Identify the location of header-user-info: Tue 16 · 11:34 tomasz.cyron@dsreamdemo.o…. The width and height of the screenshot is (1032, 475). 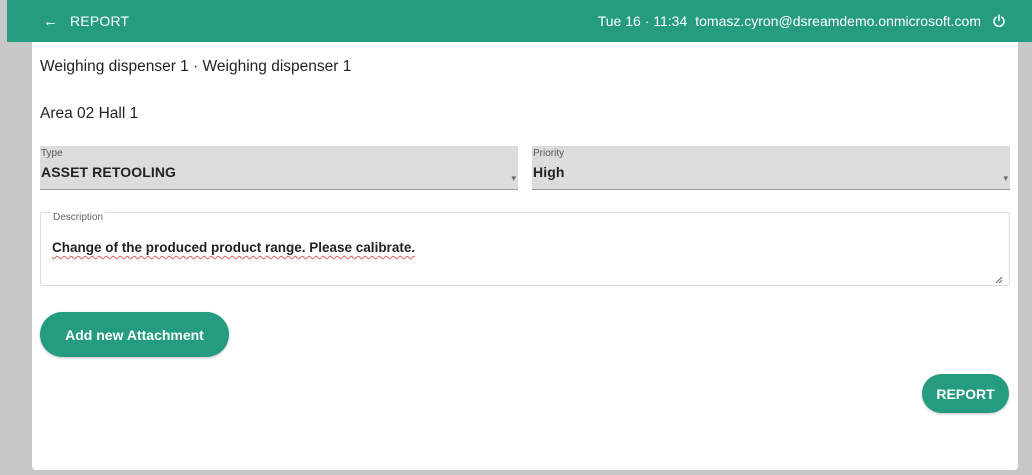
(803, 21).